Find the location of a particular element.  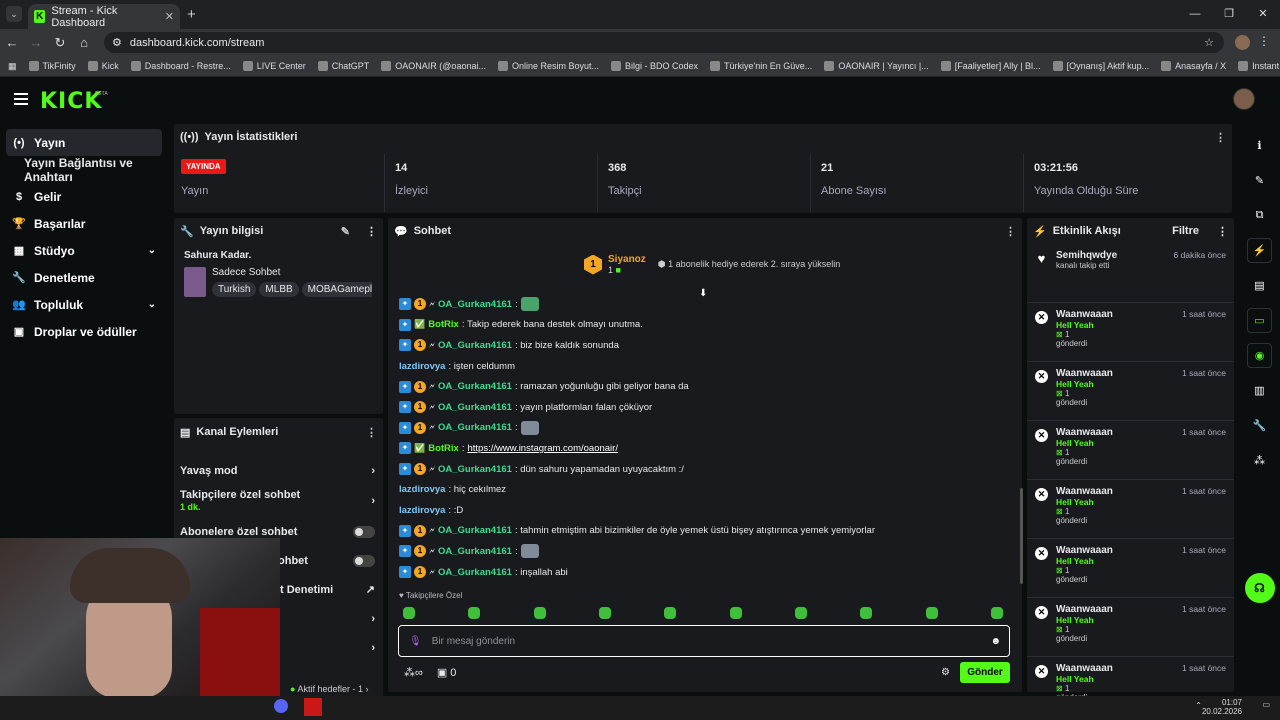

sidebar-item-basarilar: 🏆 Başarılar is located at coordinates (84, 223).